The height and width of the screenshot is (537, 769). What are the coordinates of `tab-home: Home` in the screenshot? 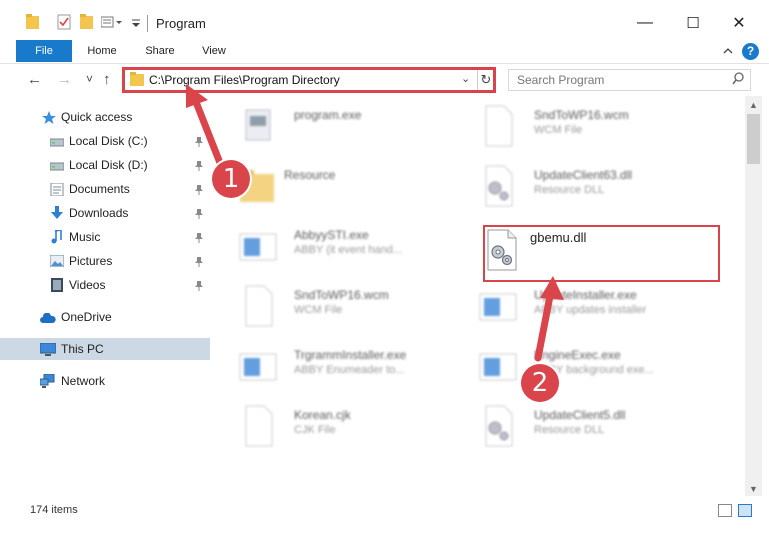 It's located at (102, 51).